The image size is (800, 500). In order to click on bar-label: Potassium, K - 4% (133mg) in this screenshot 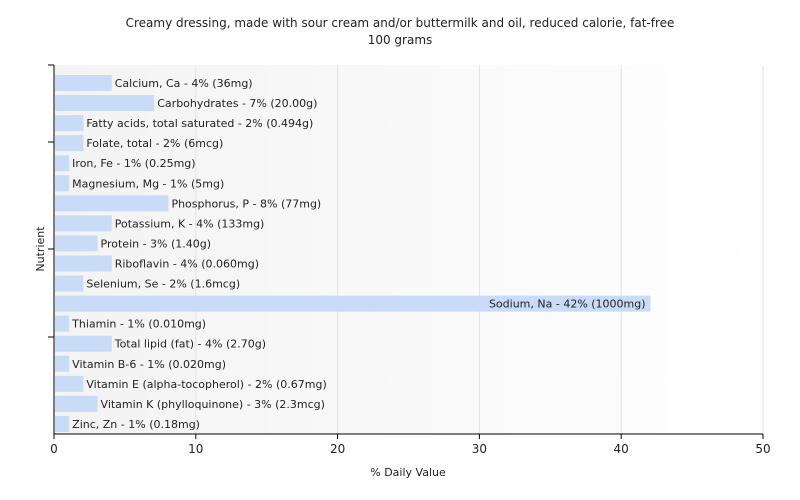, I will do `click(190, 223)`.